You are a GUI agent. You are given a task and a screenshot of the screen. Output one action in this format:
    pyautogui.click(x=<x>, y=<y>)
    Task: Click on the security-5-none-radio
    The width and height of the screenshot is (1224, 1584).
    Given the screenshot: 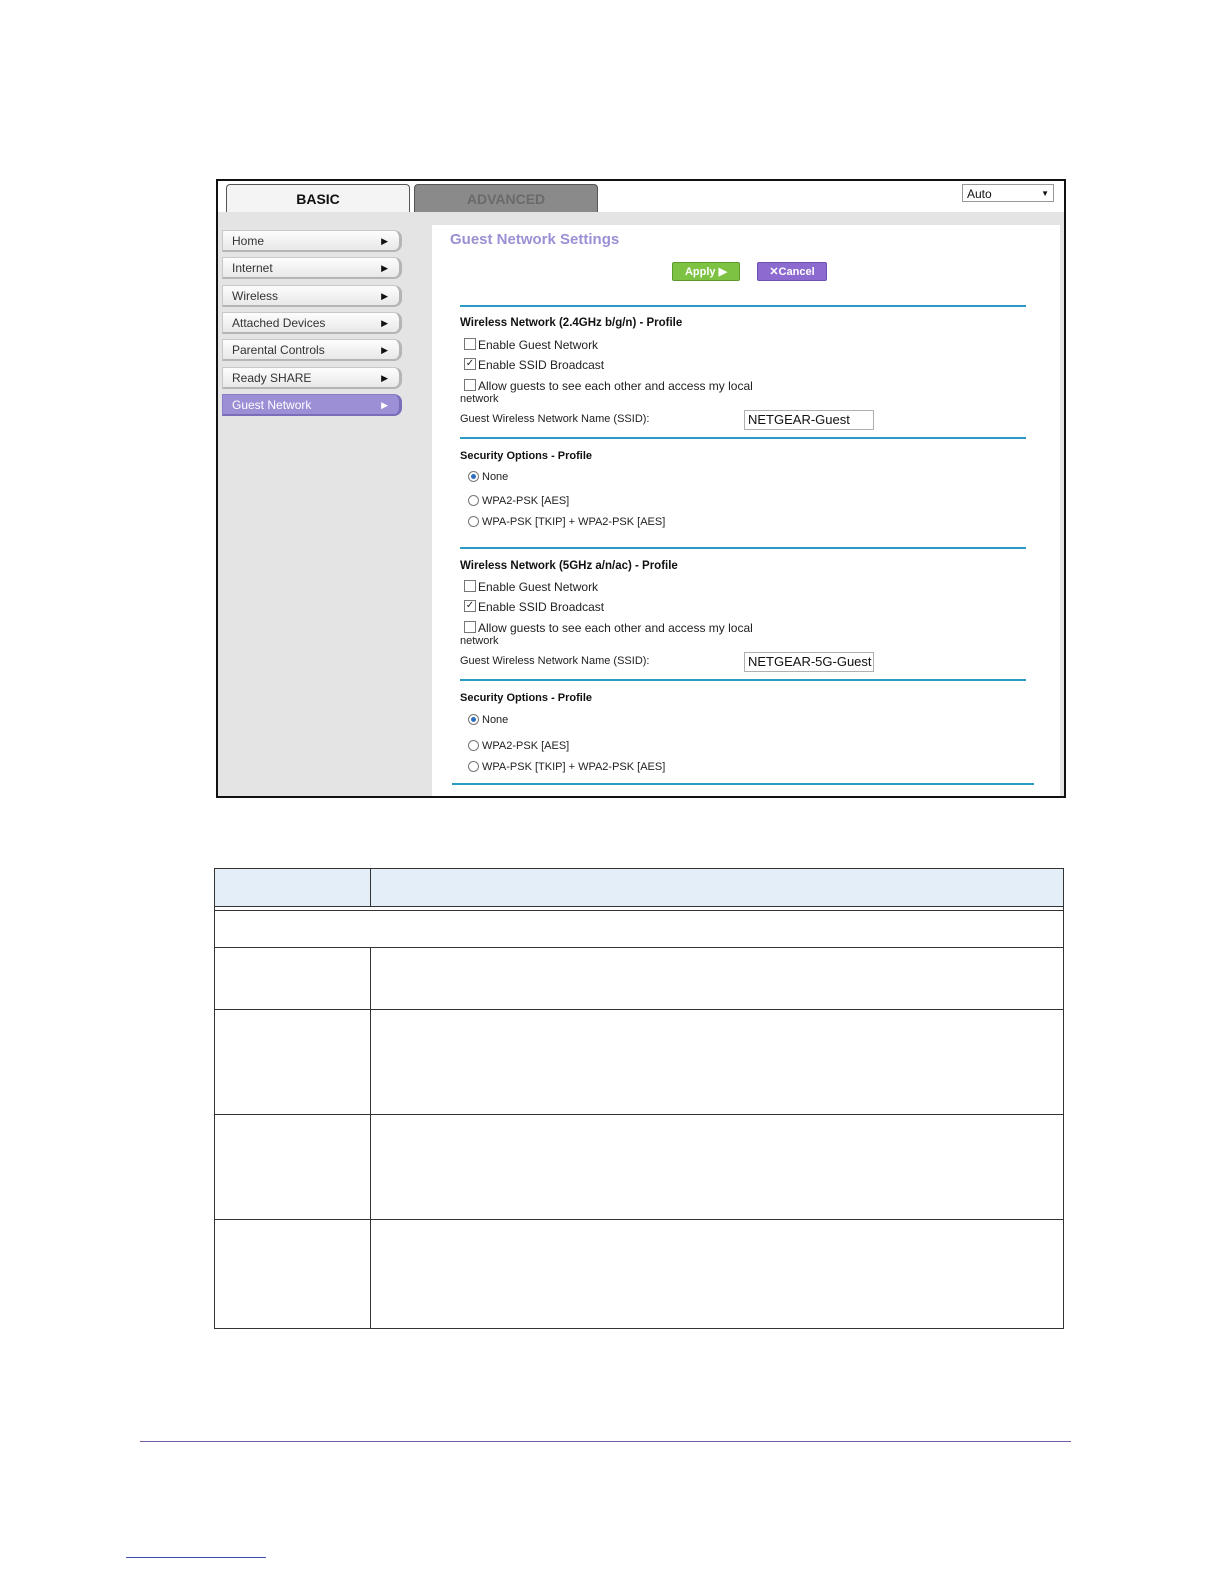 What is the action you would take?
    pyautogui.click(x=473, y=719)
    